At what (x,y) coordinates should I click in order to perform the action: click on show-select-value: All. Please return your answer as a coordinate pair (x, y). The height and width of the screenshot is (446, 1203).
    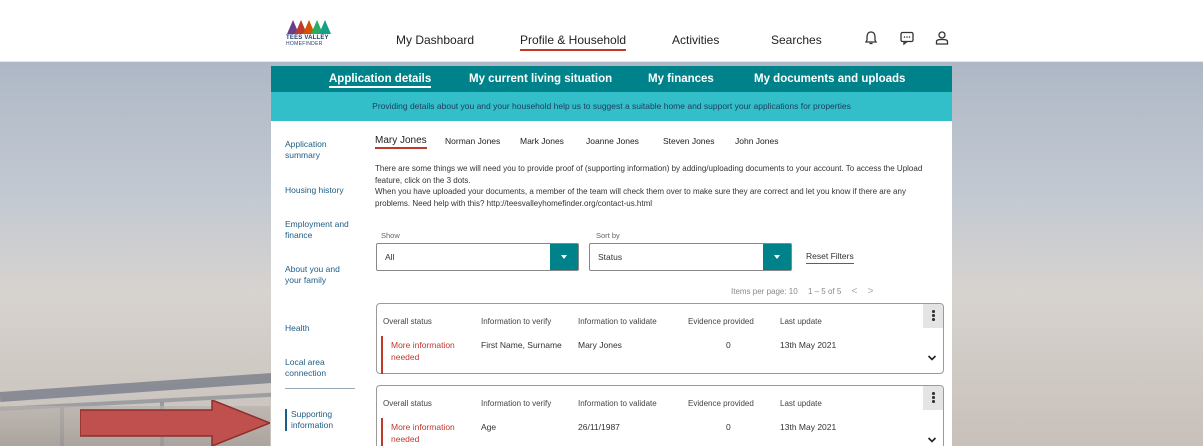
    Looking at the image, I should click on (390, 257).